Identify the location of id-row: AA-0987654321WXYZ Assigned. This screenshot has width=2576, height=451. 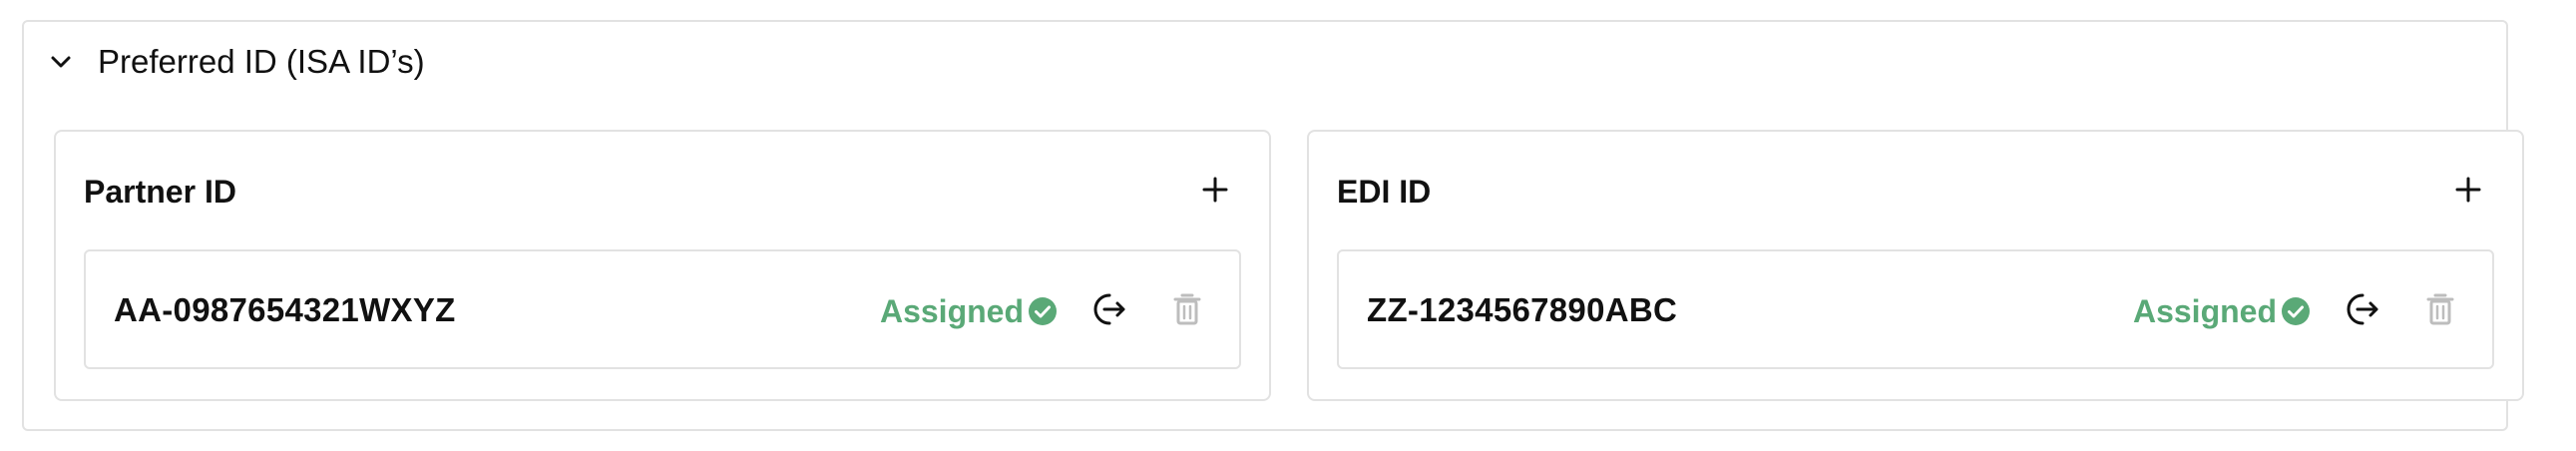
(662, 309).